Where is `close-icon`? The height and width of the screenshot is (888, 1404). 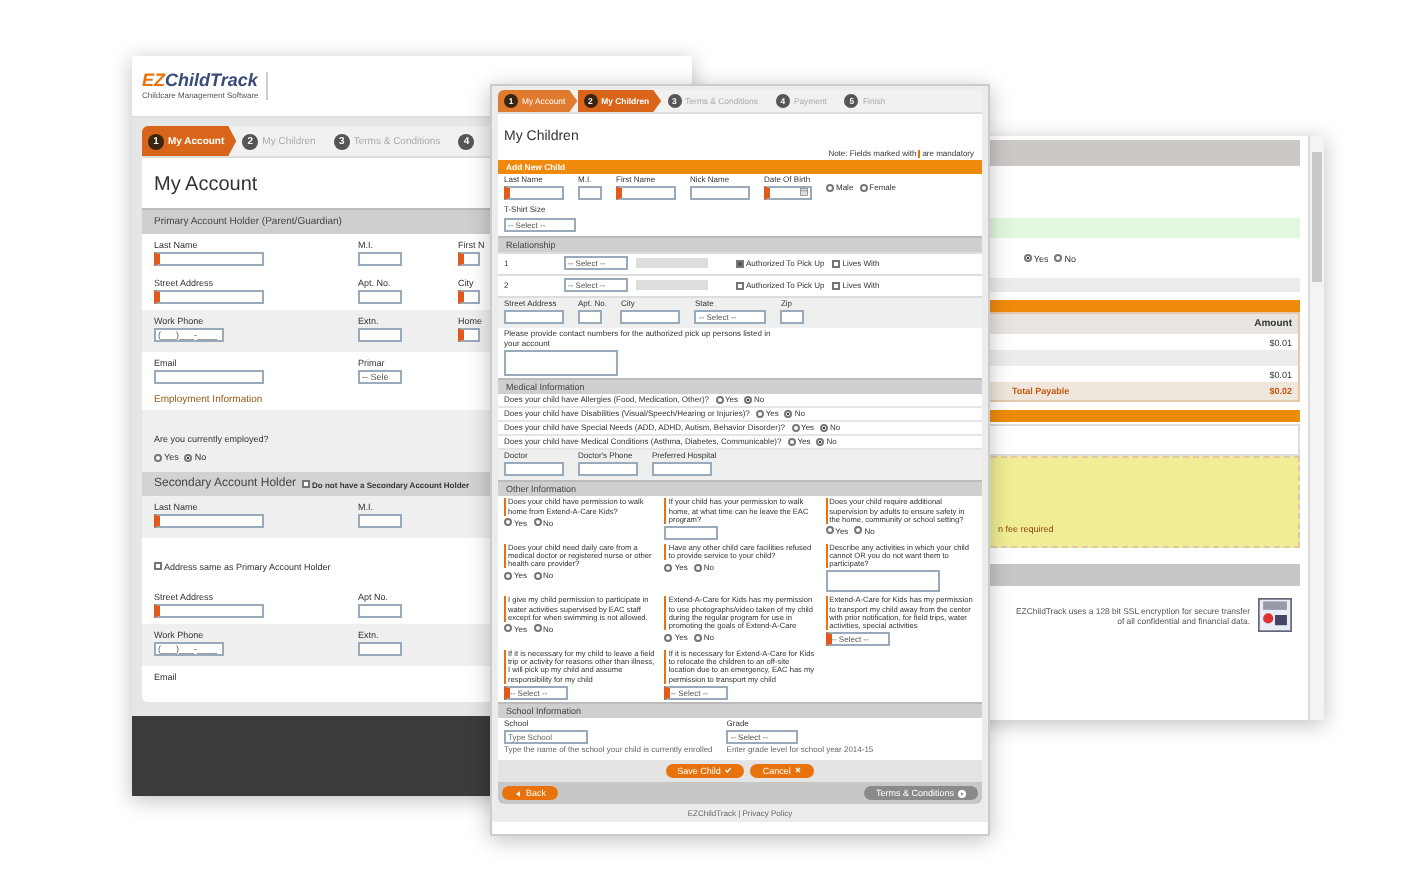 close-icon is located at coordinates (798, 770).